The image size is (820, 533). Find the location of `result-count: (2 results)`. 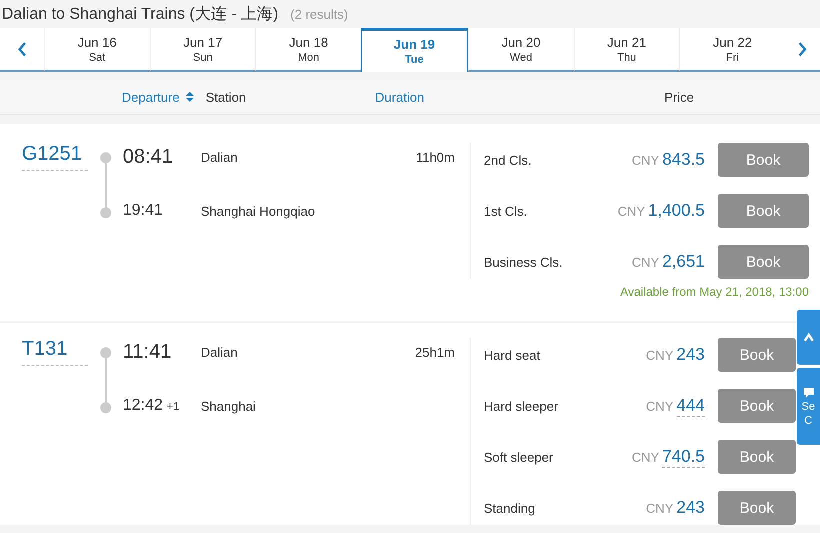

result-count: (2 results) is located at coordinates (319, 14).